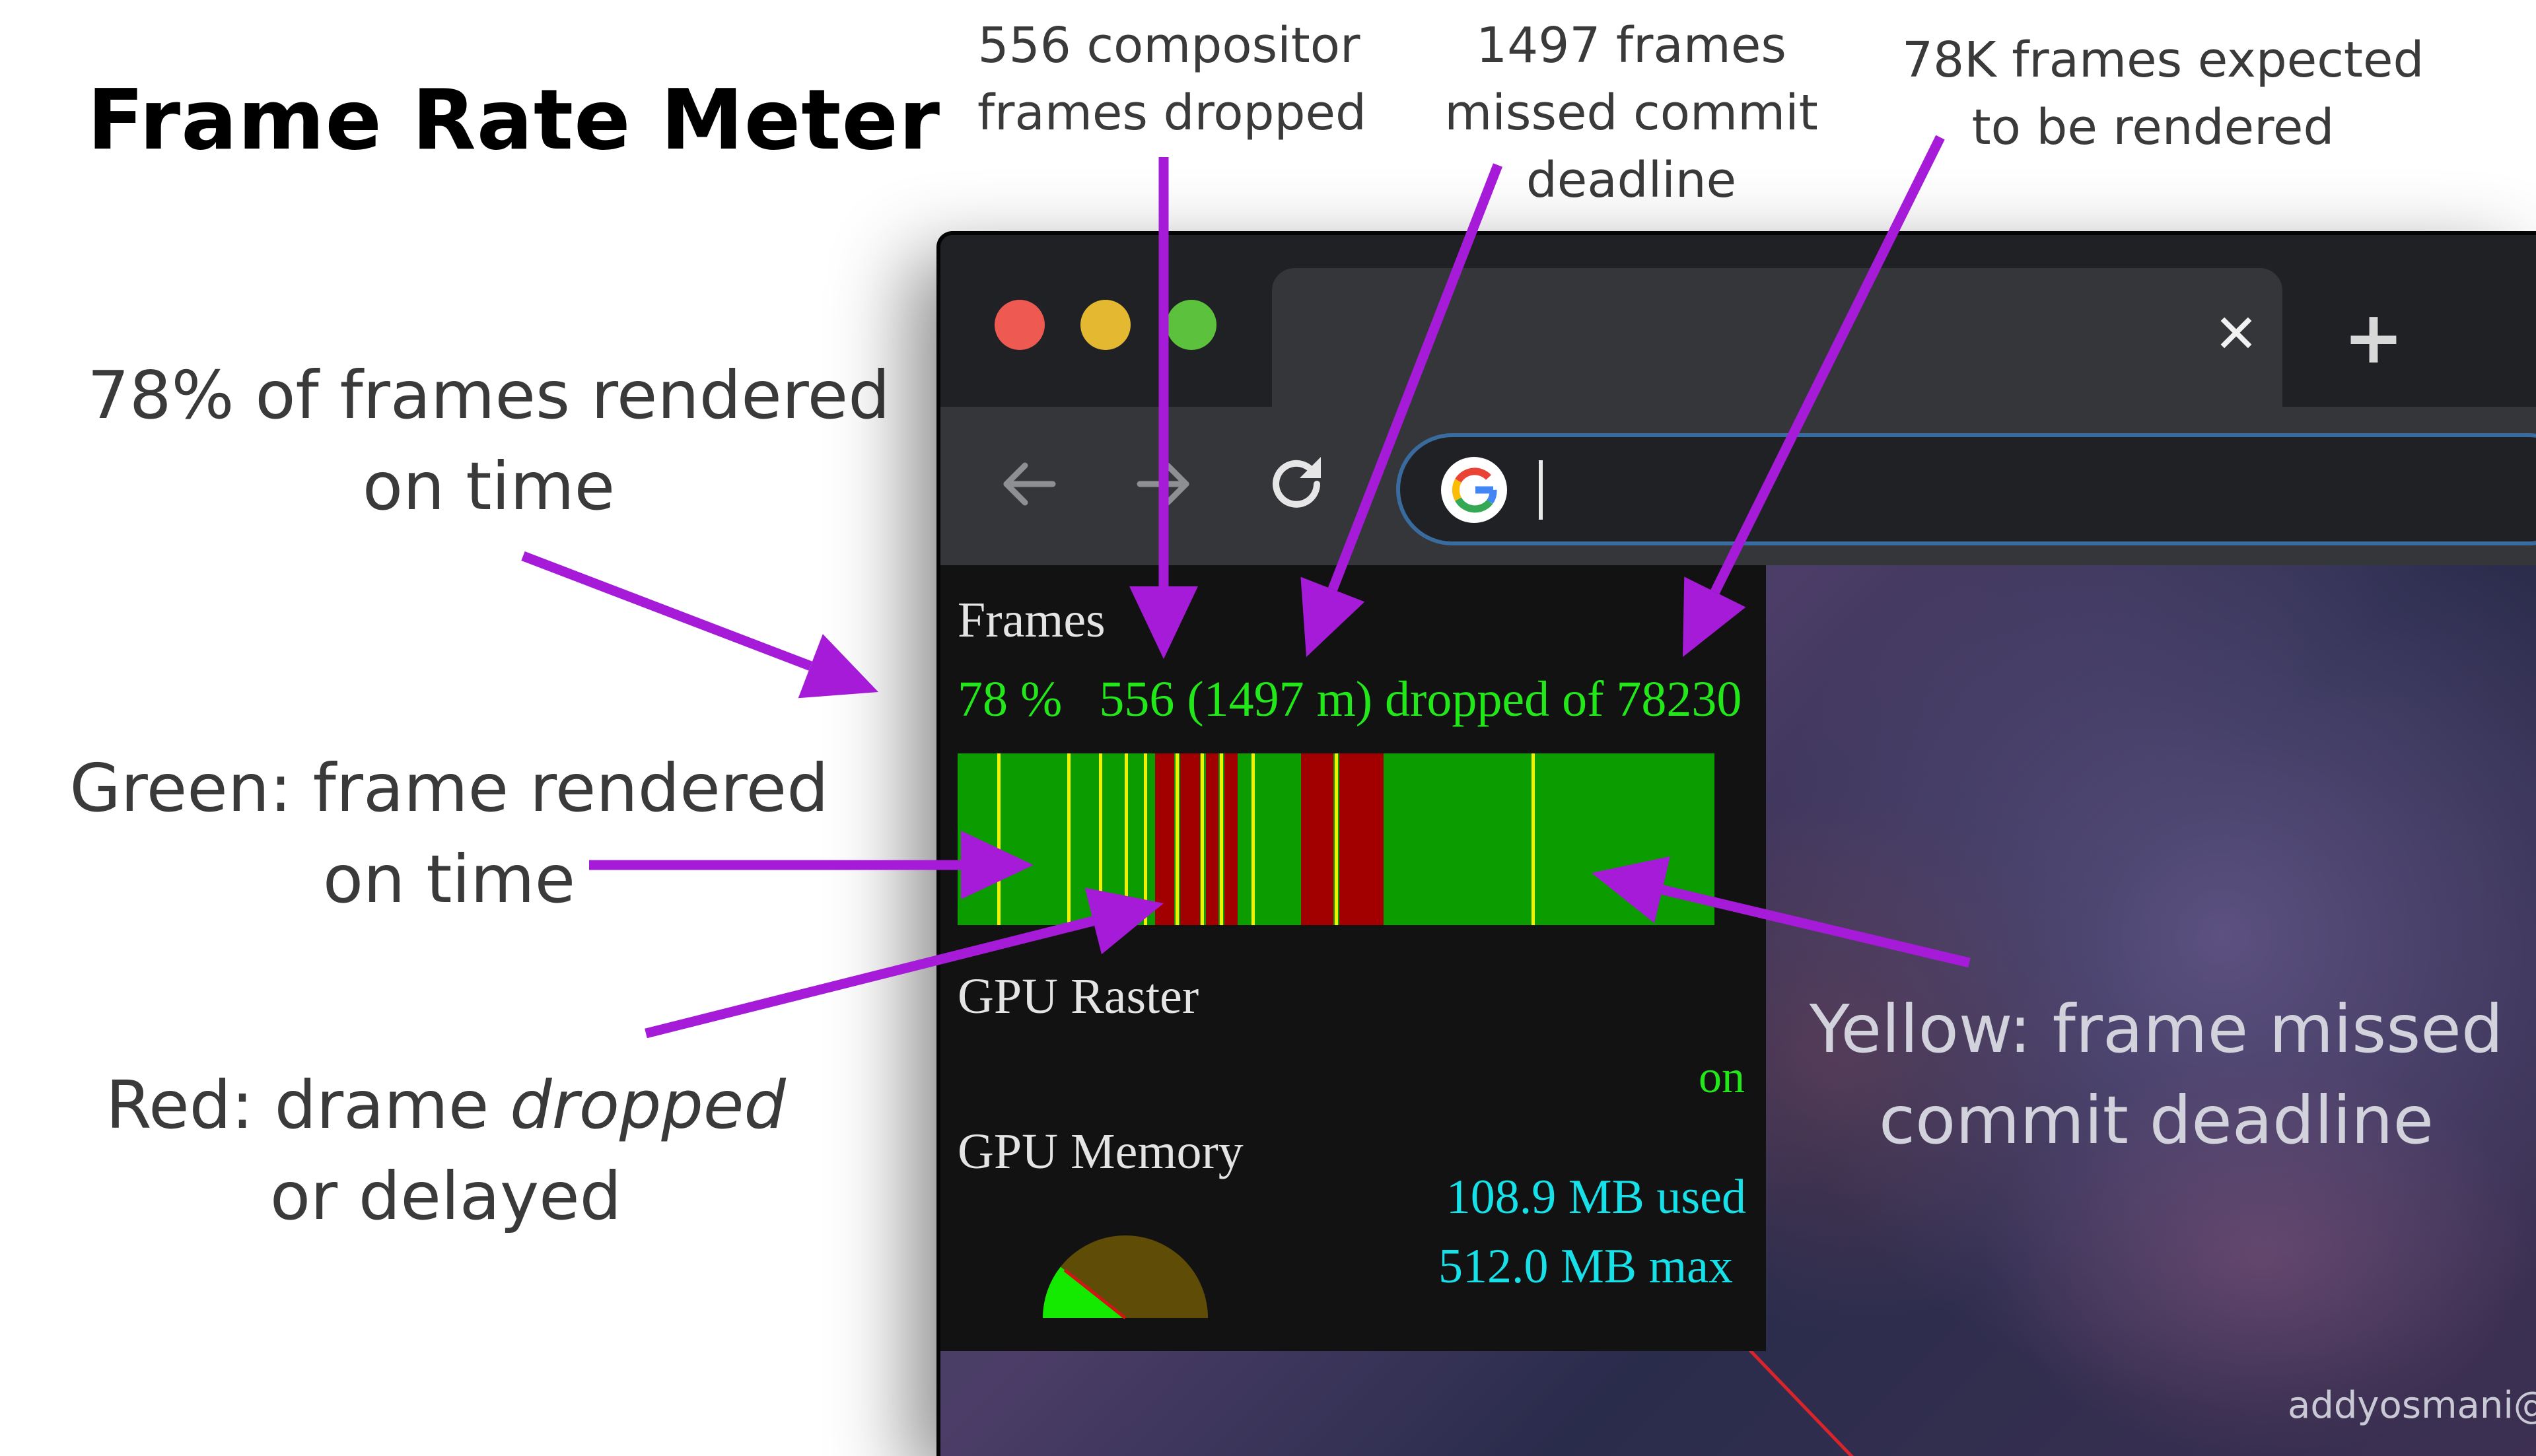 The height and width of the screenshot is (1456, 2536). What do you see at coordinates (1420, 699) in the screenshot?
I see `dropped-summary: 556 (1497 m) dropped of 78230` at bounding box center [1420, 699].